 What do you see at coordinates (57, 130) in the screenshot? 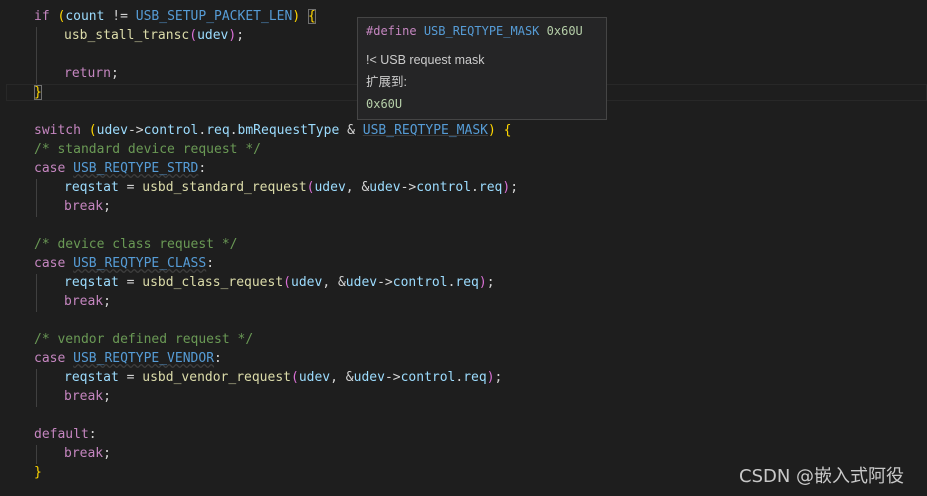
I see `code-token: switch` at bounding box center [57, 130].